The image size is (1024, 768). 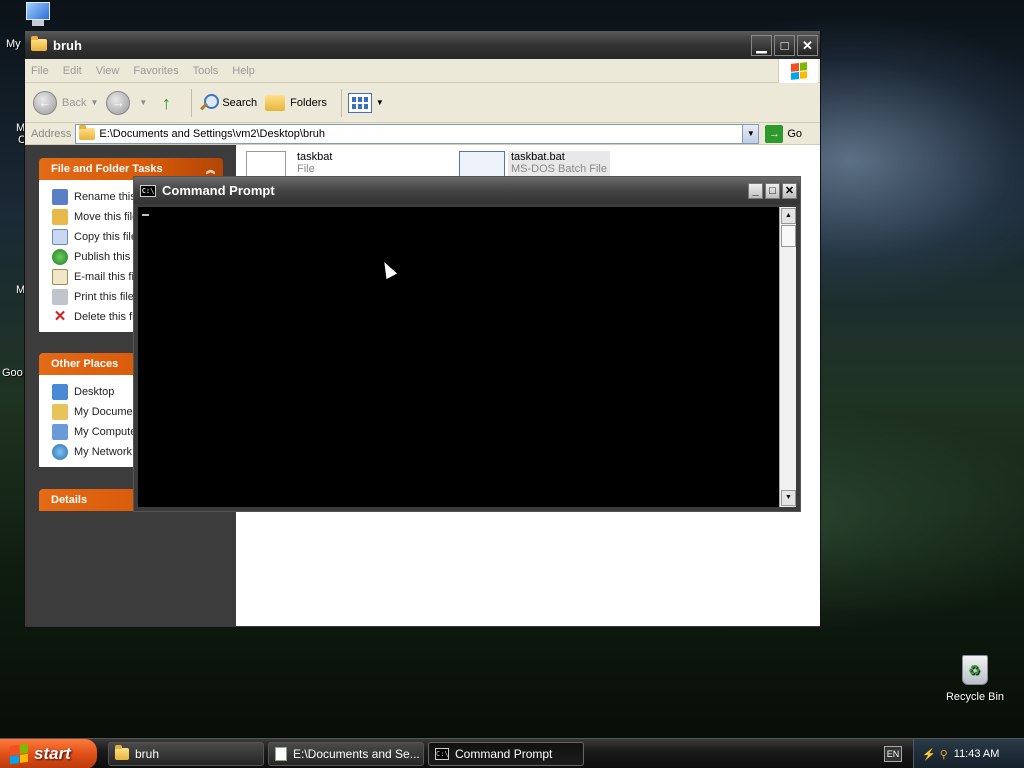 I want to click on place-label: My Computer, so click(x=107, y=432).